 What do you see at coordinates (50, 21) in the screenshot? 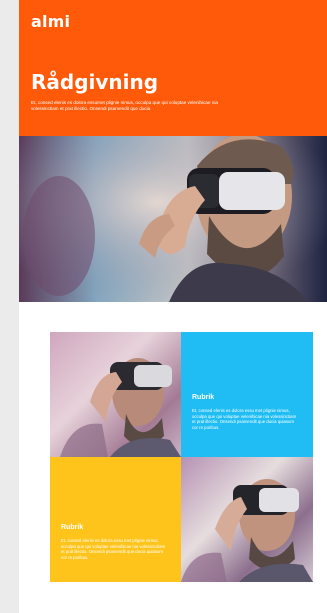
I see `almi-logo: almi` at bounding box center [50, 21].